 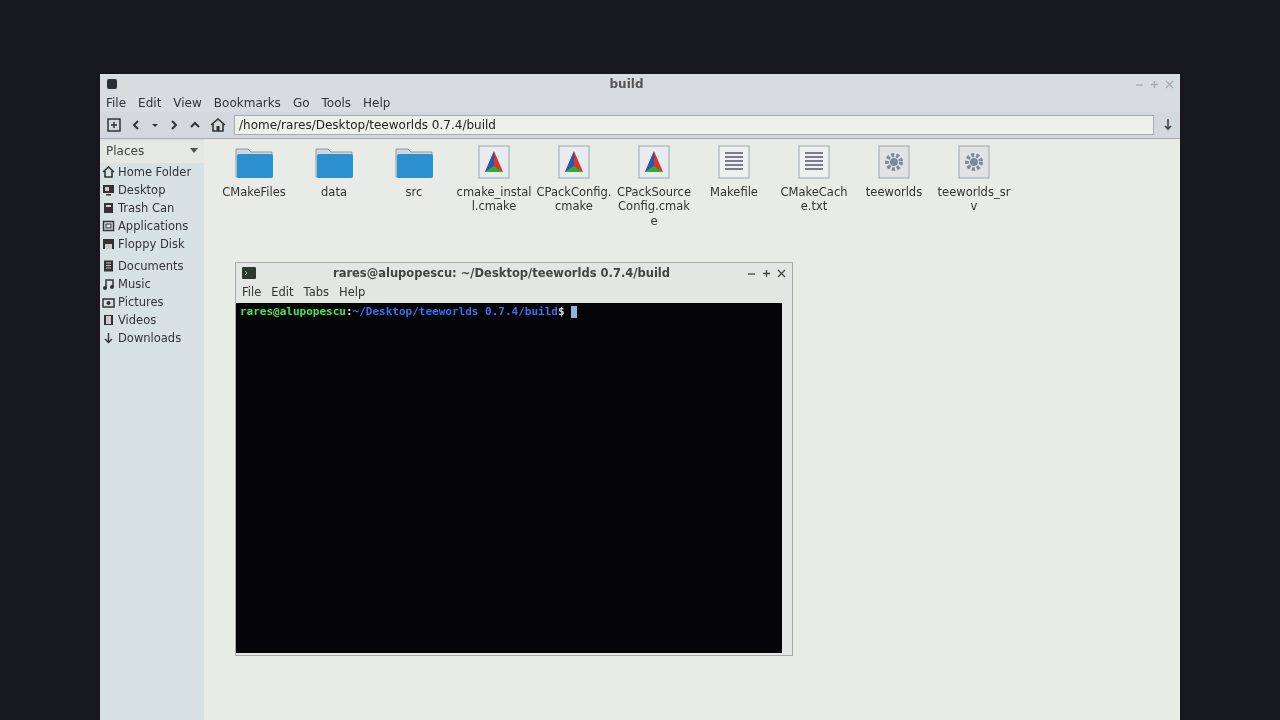 I want to click on download-icon, so click(x=108, y=338).